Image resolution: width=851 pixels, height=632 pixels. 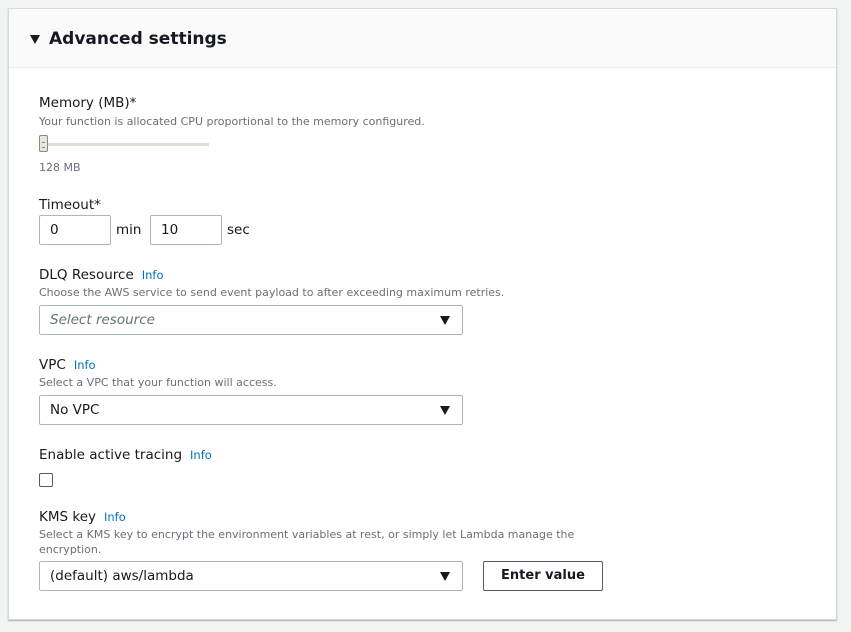 I want to click on section-title: Advanced settings, so click(x=138, y=39).